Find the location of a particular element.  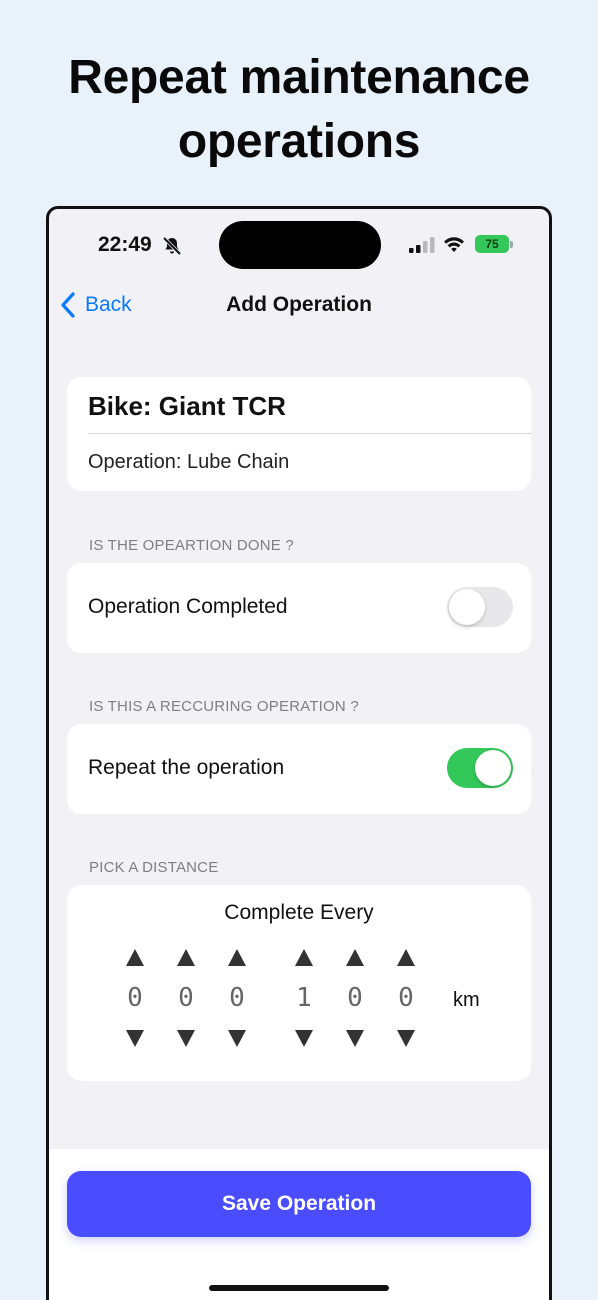

repeat-operation-toggle is located at coordinates (480, 768).